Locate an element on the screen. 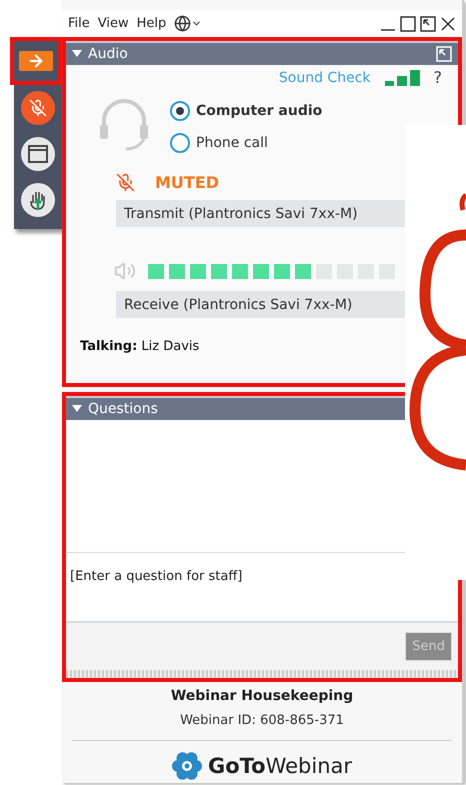  popout-icon is located at coordinates (444, 54).